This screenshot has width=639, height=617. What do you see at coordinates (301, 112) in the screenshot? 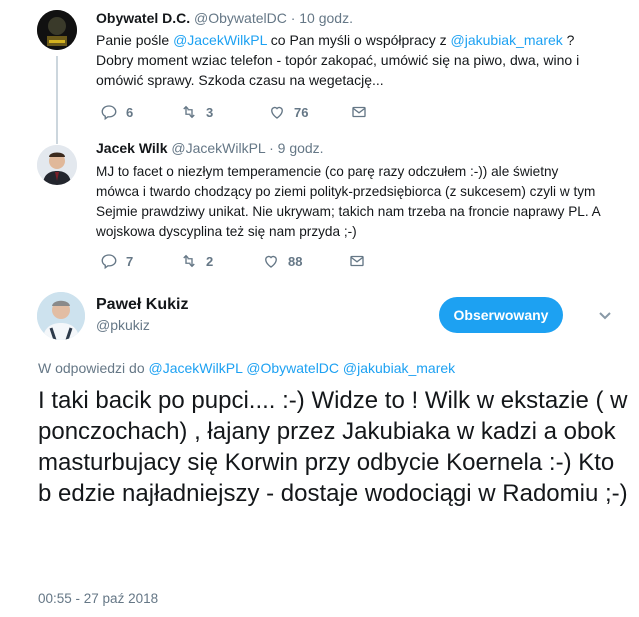
I see `like-count: 76` at bounding box center [301, 112].